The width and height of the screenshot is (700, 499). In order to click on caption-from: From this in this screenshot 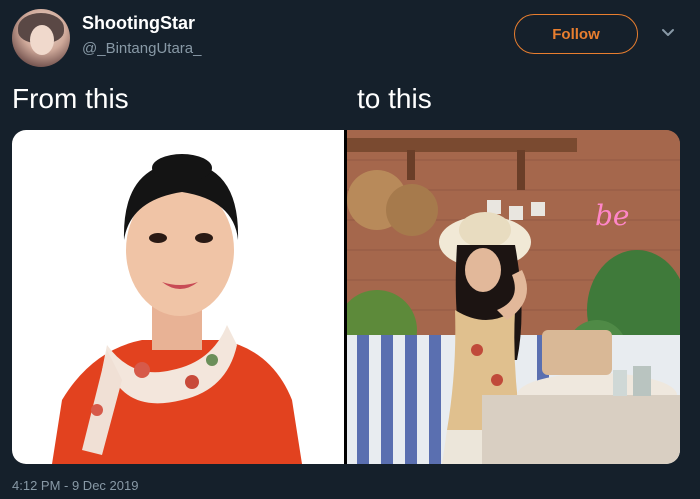, I will do `click(70, 98)`.